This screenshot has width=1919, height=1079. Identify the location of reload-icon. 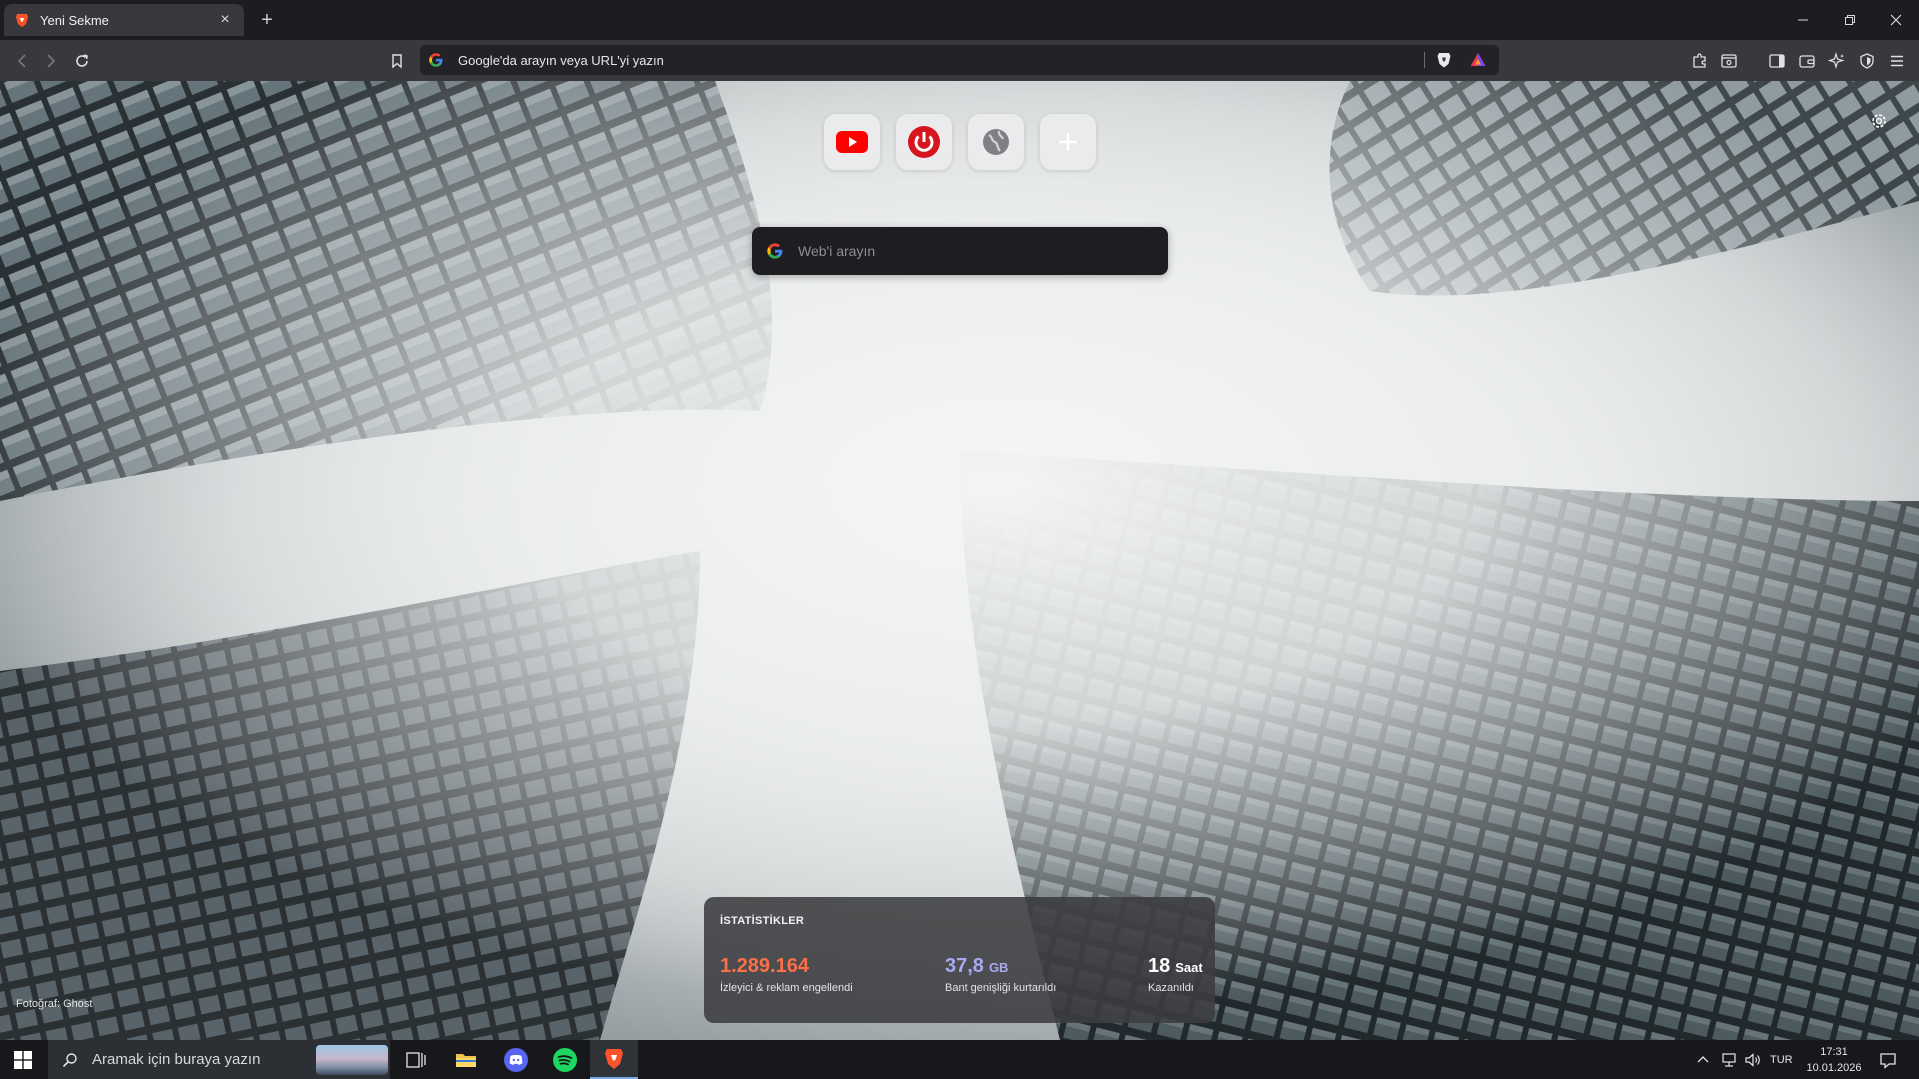
(82, 60).